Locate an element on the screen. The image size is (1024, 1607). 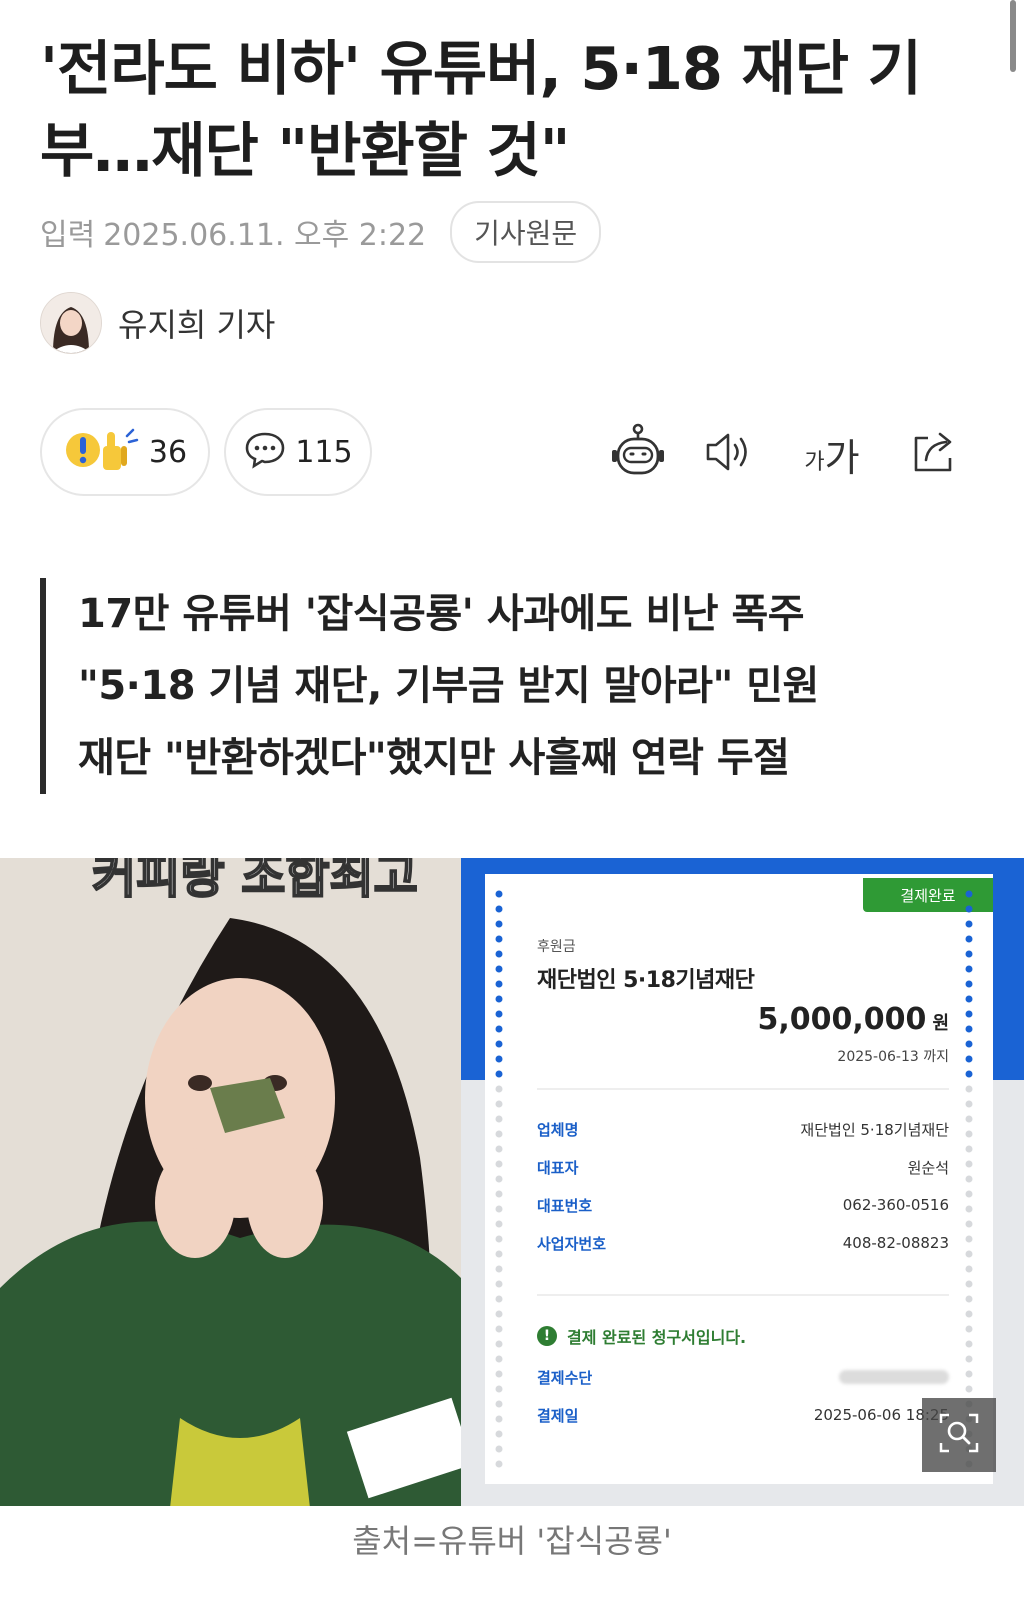
zoom-button is located at coordinates (959, 1435).